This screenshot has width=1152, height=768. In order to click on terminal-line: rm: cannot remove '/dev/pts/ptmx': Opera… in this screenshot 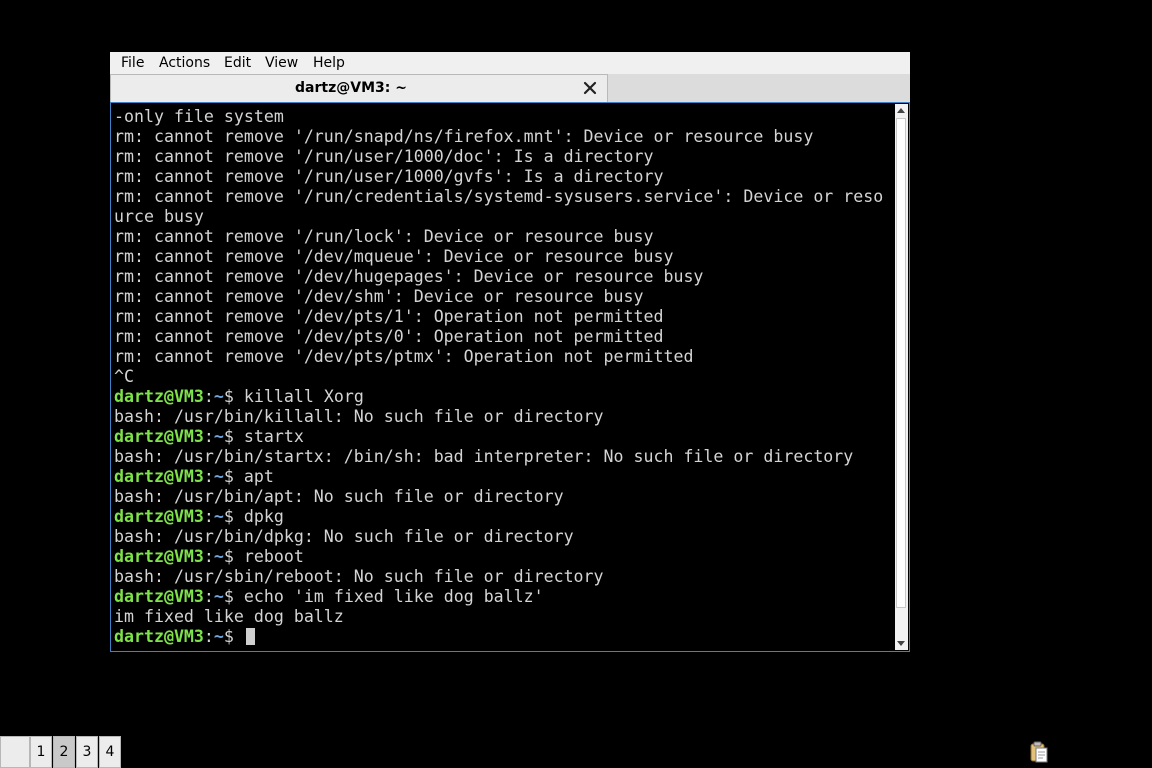, I will do `click(498, 357)`.